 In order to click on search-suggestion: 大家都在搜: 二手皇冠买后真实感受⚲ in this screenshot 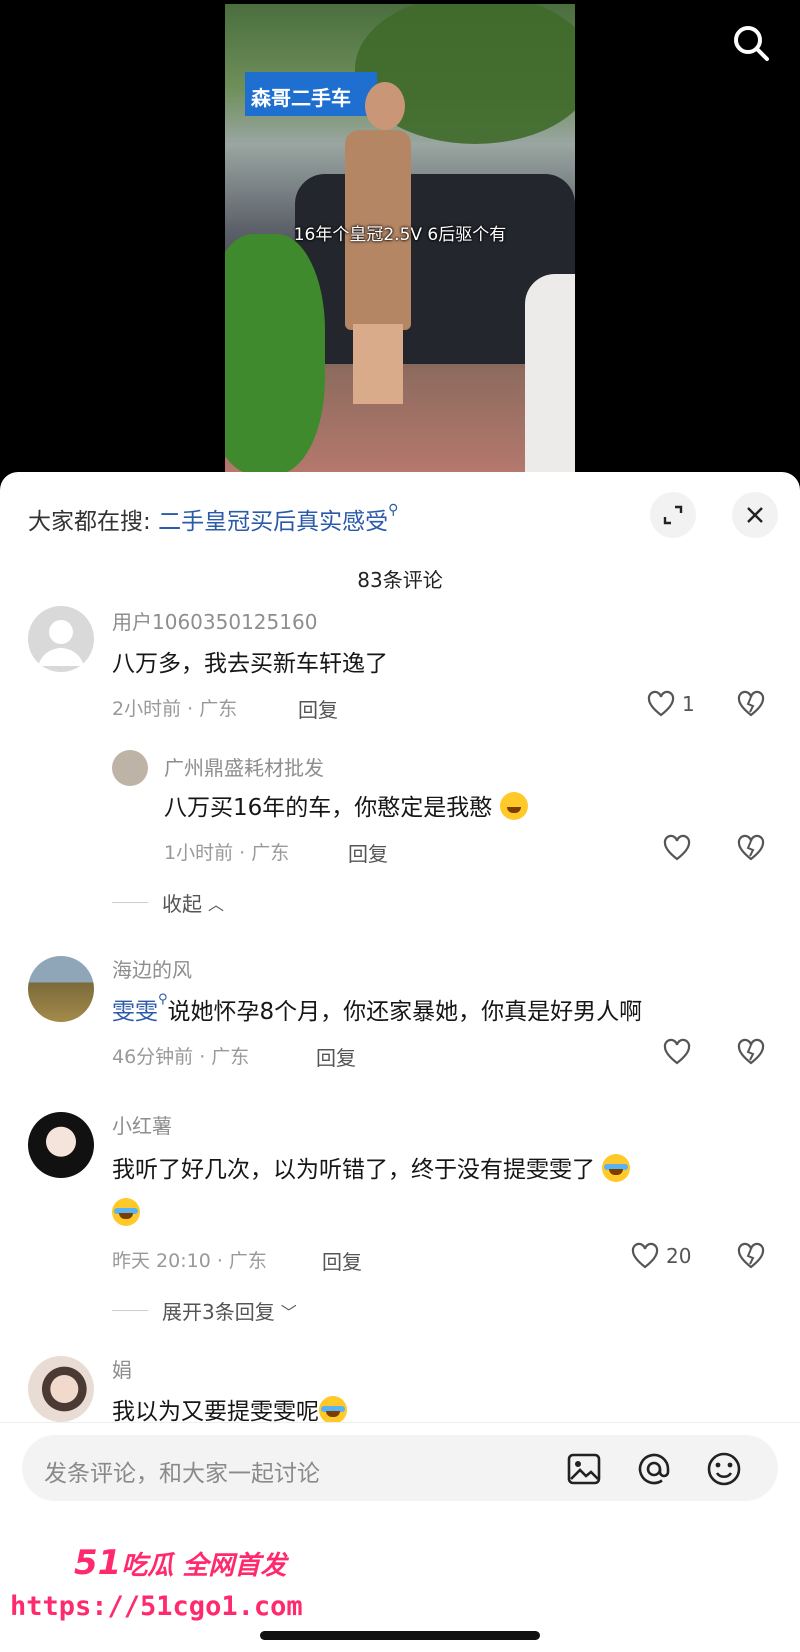, I will do `click(213, 519)`.